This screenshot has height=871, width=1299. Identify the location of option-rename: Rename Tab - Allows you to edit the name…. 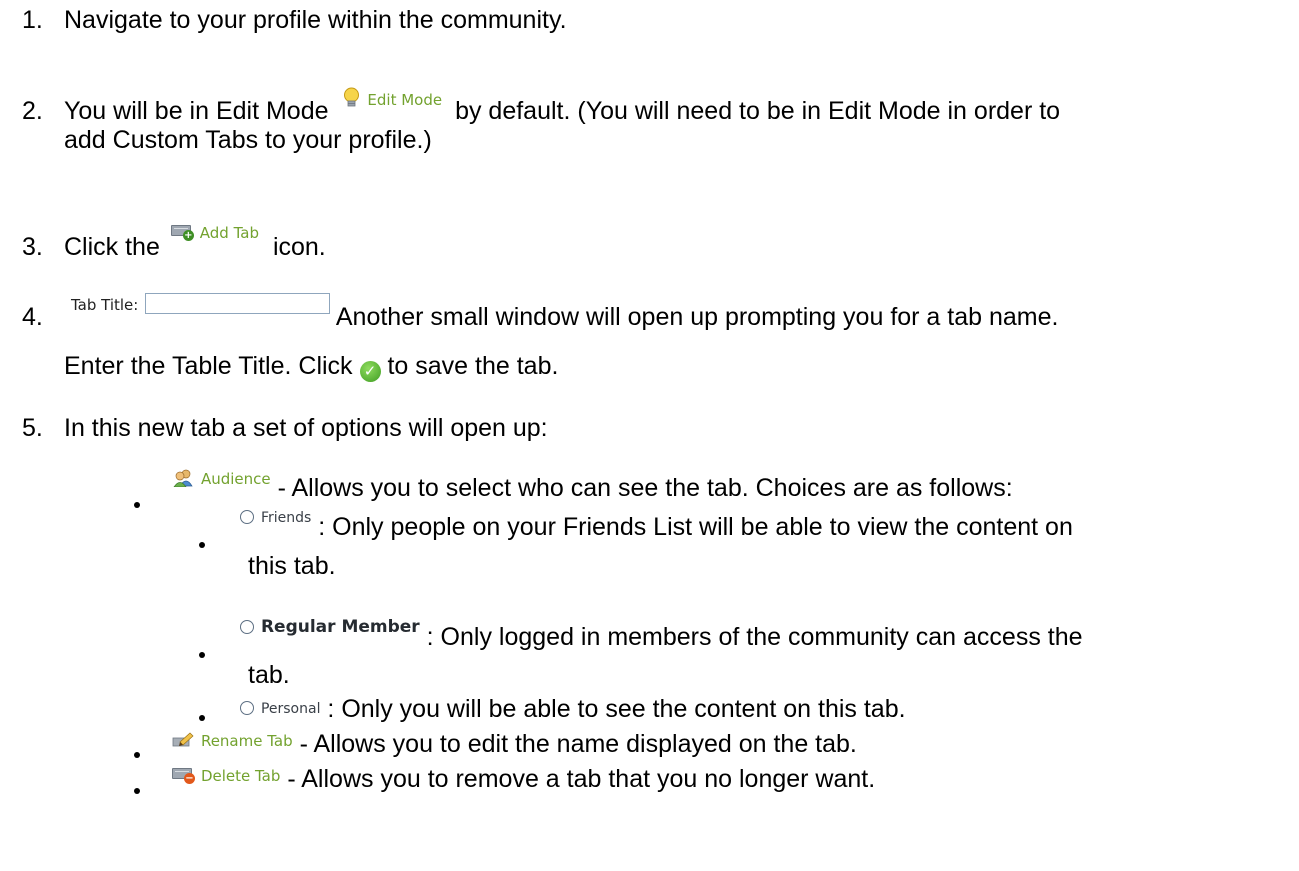
(514, 745).